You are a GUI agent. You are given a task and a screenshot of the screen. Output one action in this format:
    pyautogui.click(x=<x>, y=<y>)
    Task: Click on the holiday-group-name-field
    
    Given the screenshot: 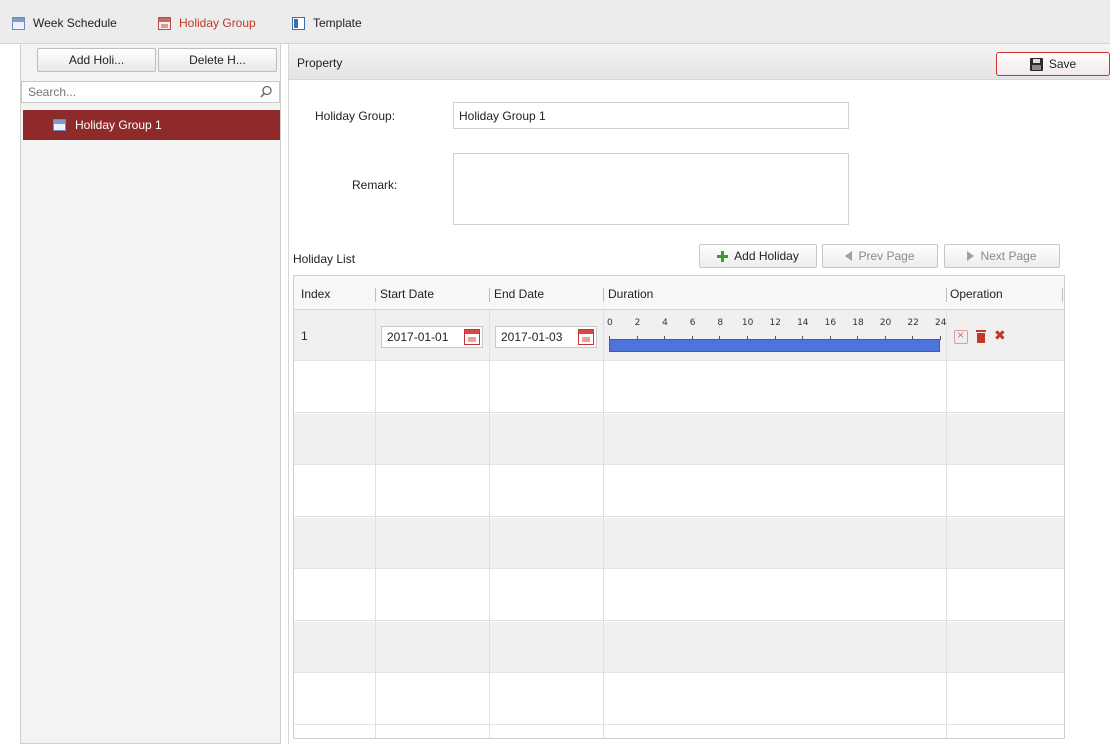 What is the action you would take?
    pyautogui.click(x=651, y=115)
    